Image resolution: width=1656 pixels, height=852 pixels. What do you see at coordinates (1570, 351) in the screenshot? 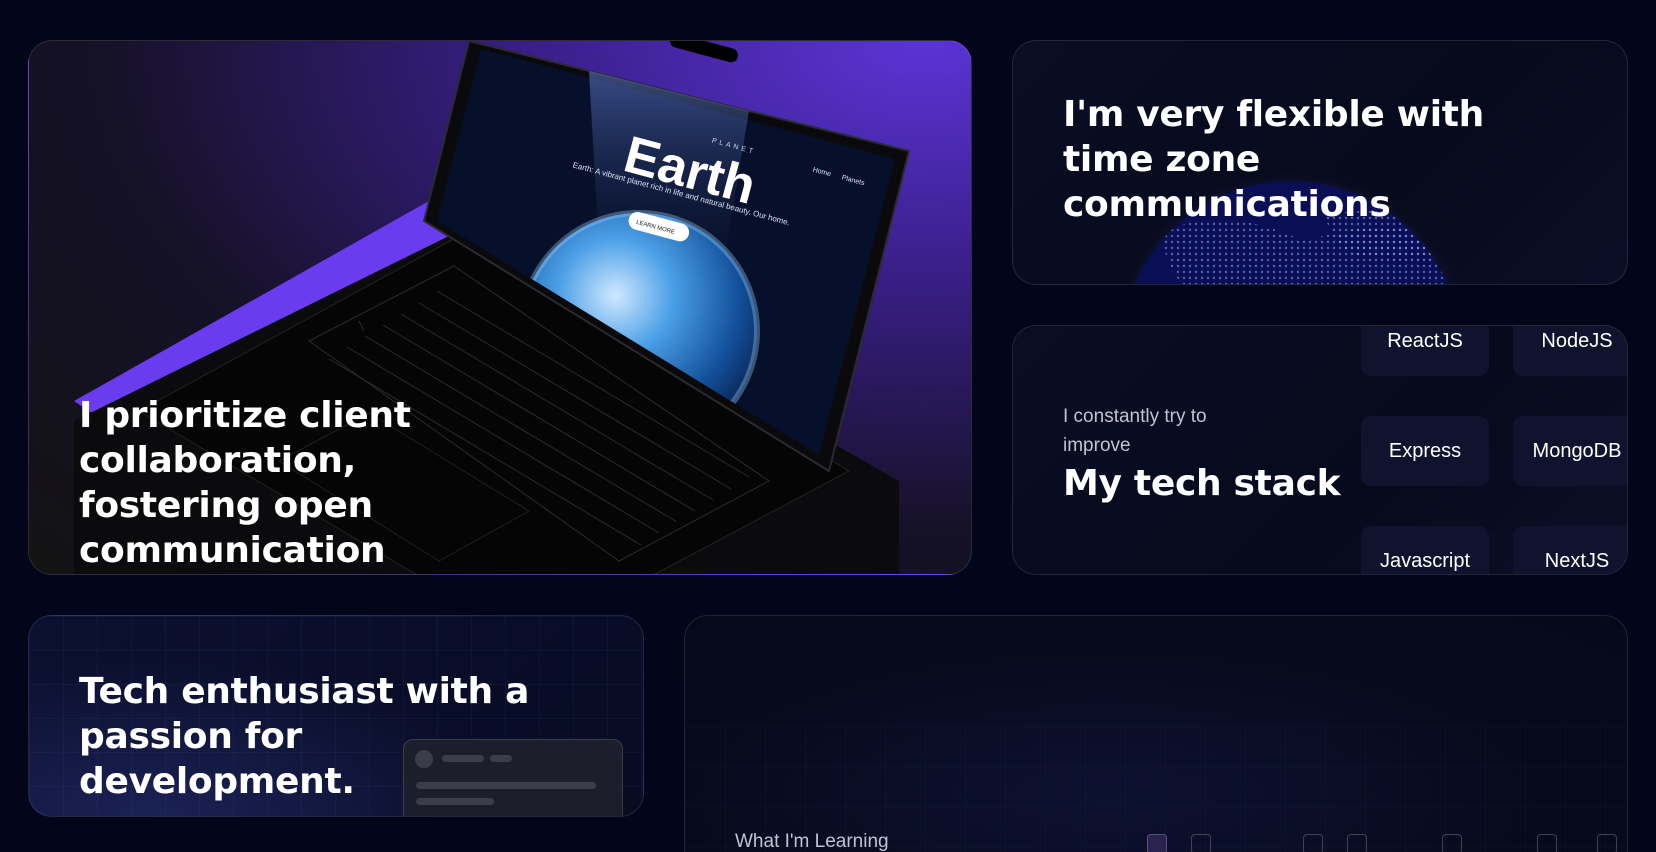
I see `tech-pill-nodejs: NodeJS` at bounding box center [1570, 351].